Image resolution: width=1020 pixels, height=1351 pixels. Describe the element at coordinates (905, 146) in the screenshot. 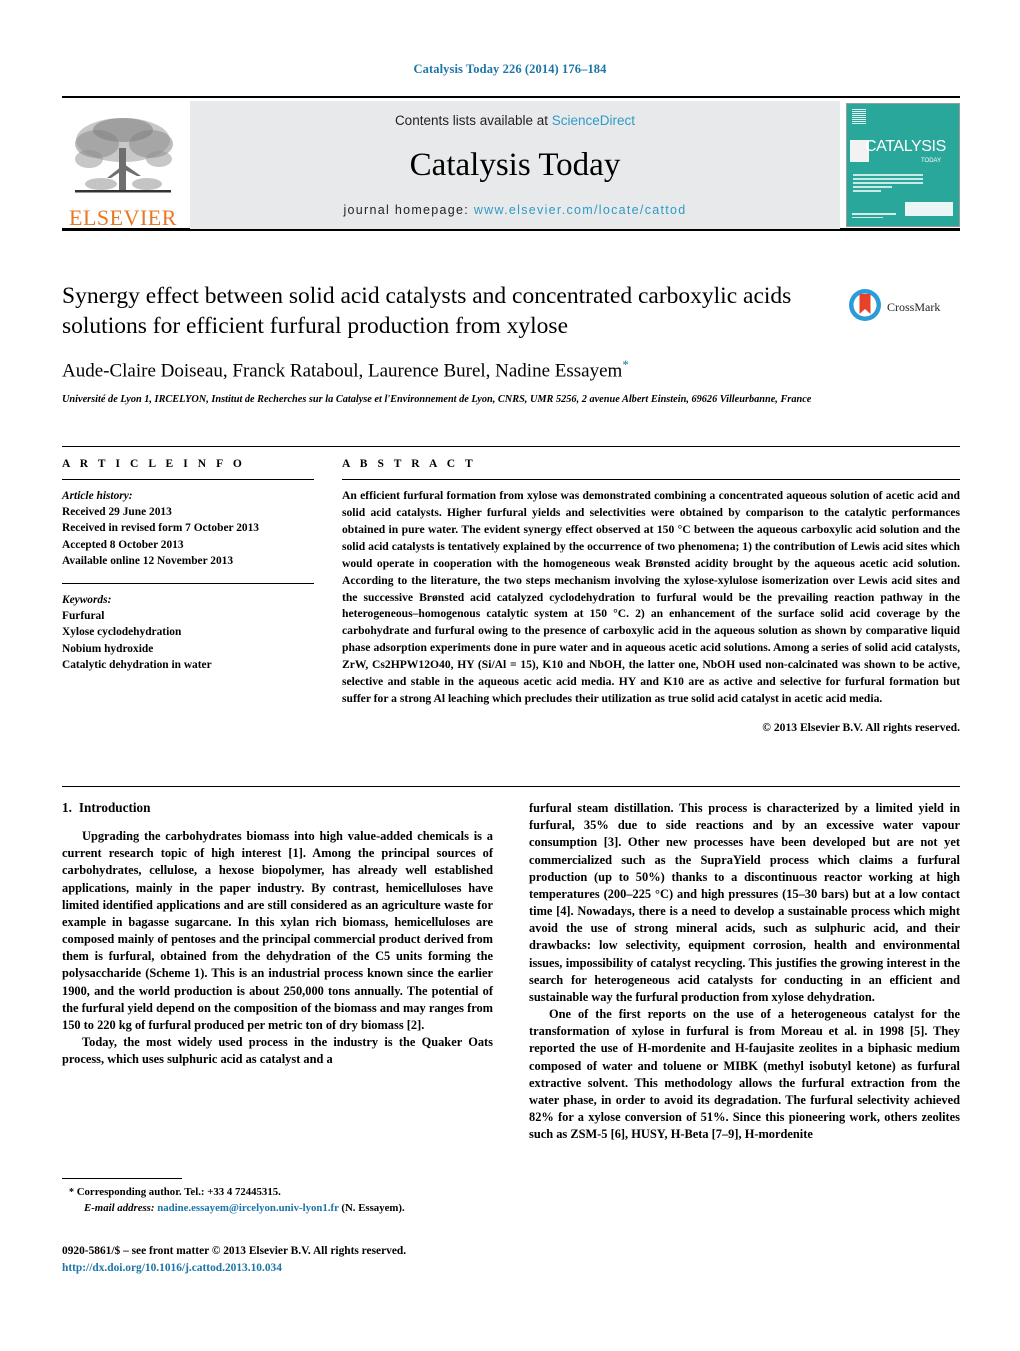

I see `cover-title: CATALYSIS` at that location.